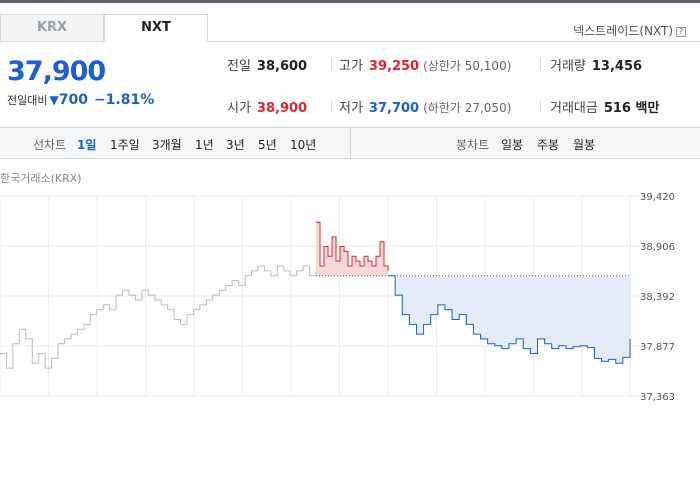 This screenshot has height=490, width=700. Describe the element at coordinates (657, 247) in the screenshot. I see `y-tick-label: 38,906` at that location.